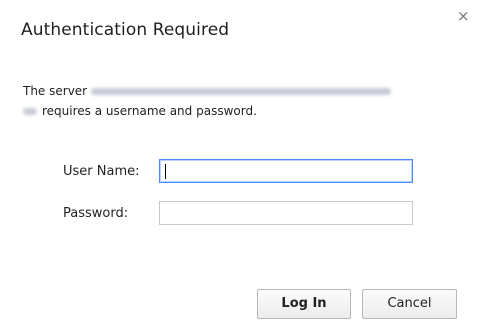  What do you see at coordinates (30, 111) in the screenshot?
I see `redacted-server-port` at bounding box center [30, 111].